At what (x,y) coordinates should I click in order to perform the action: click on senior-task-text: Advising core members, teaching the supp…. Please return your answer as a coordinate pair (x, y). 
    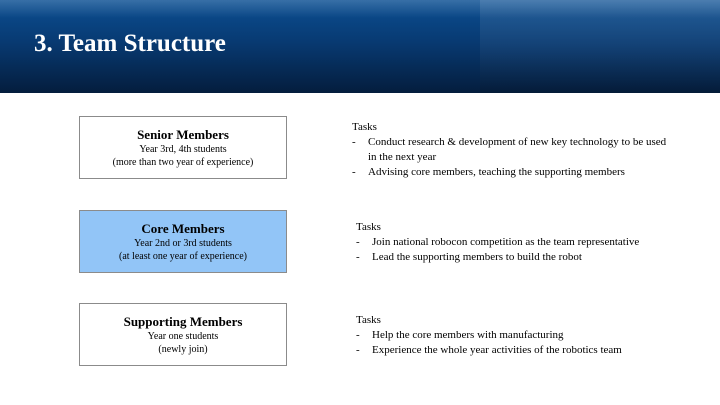
    Looking at the image, I should click on (496, 172).